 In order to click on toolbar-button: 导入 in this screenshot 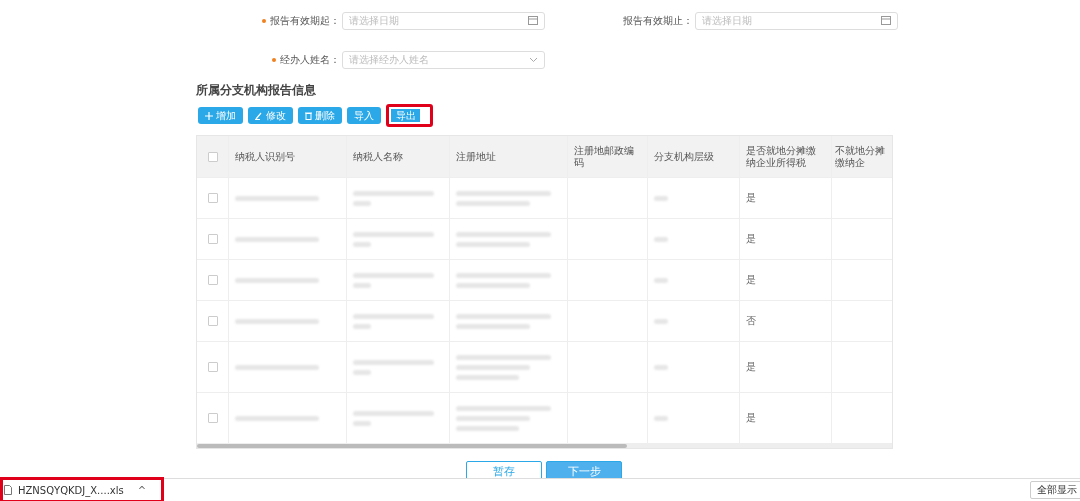, I will do `click(364, 115)`.